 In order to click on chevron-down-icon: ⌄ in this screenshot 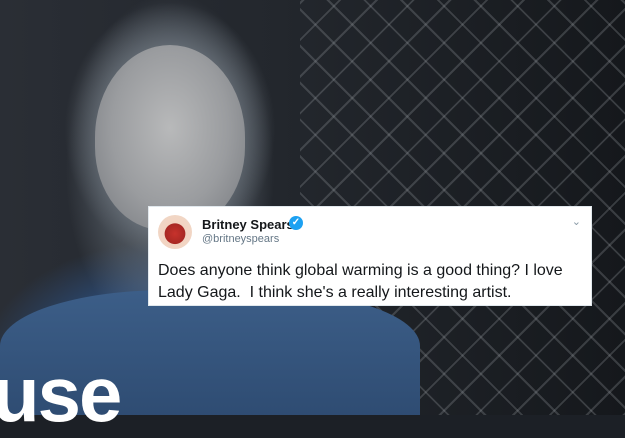, I will do `click(576, 221)`.